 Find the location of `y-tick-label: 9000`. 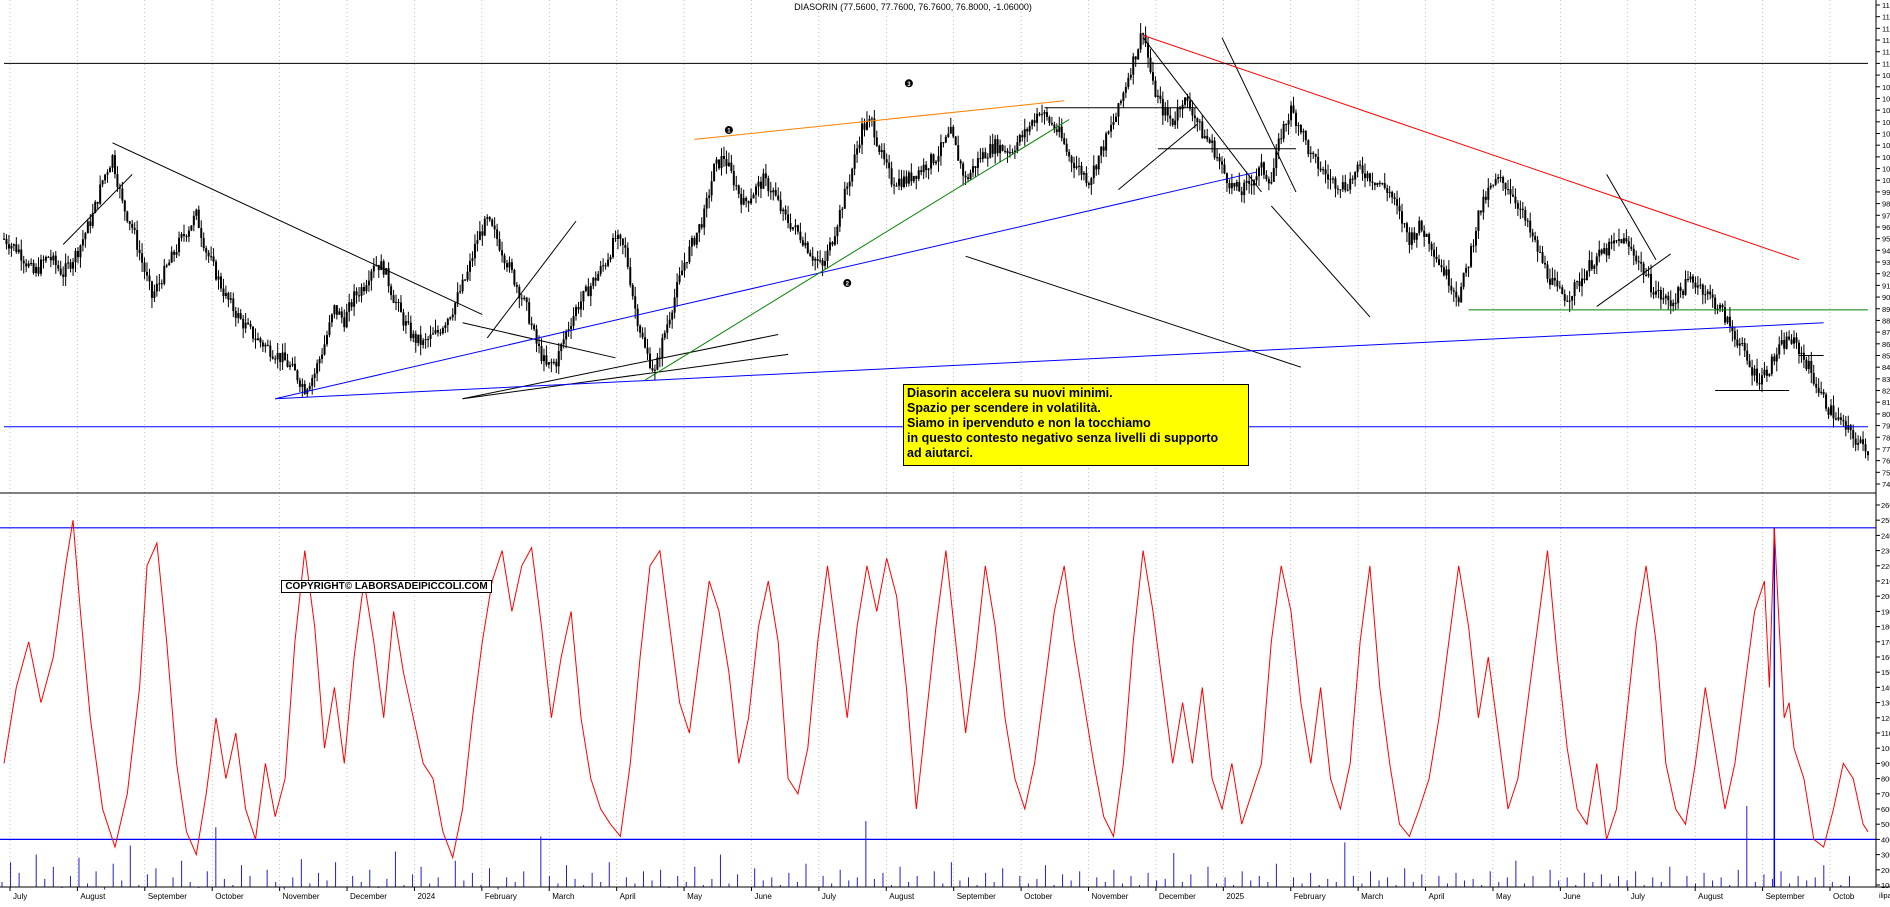

y-tick-label: 9000 is located at coordinates (1885, 763).